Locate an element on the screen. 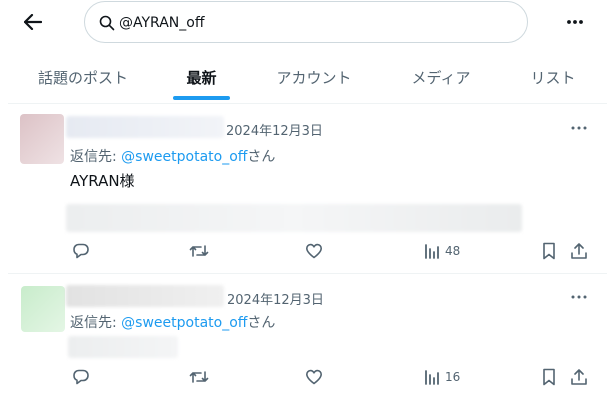 The width and height of the screenshot is (615, 399). search-input is located at coordinates (314, 23).